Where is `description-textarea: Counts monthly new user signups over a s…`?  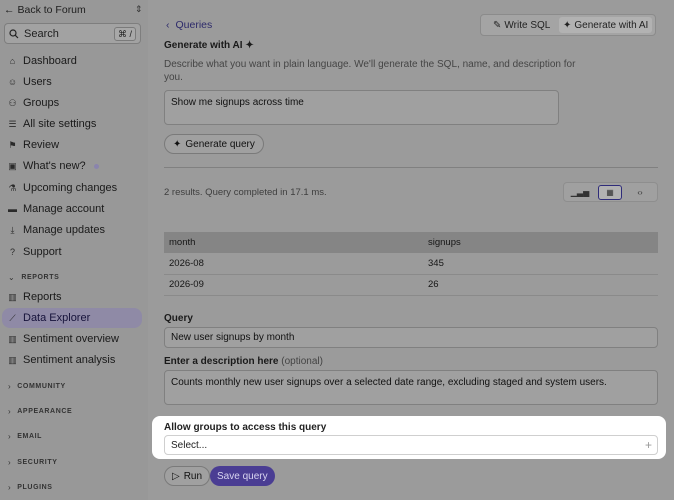
description-textarea: Counts monthly new user signups over a s… is located at coordinates (411, 387).